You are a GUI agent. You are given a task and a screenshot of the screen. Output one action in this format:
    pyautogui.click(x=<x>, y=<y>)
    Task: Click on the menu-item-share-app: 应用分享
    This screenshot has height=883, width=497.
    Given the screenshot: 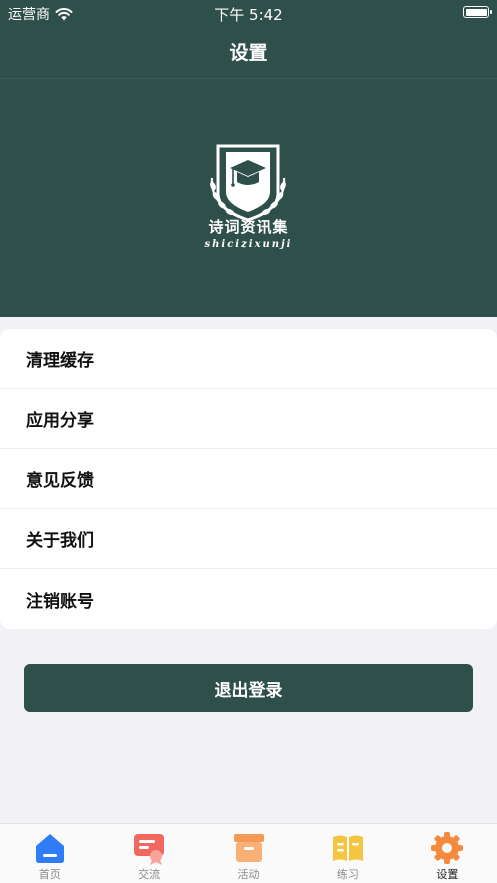 What is the action you would take?
    pyautogui.click(x=248, y=419)
    